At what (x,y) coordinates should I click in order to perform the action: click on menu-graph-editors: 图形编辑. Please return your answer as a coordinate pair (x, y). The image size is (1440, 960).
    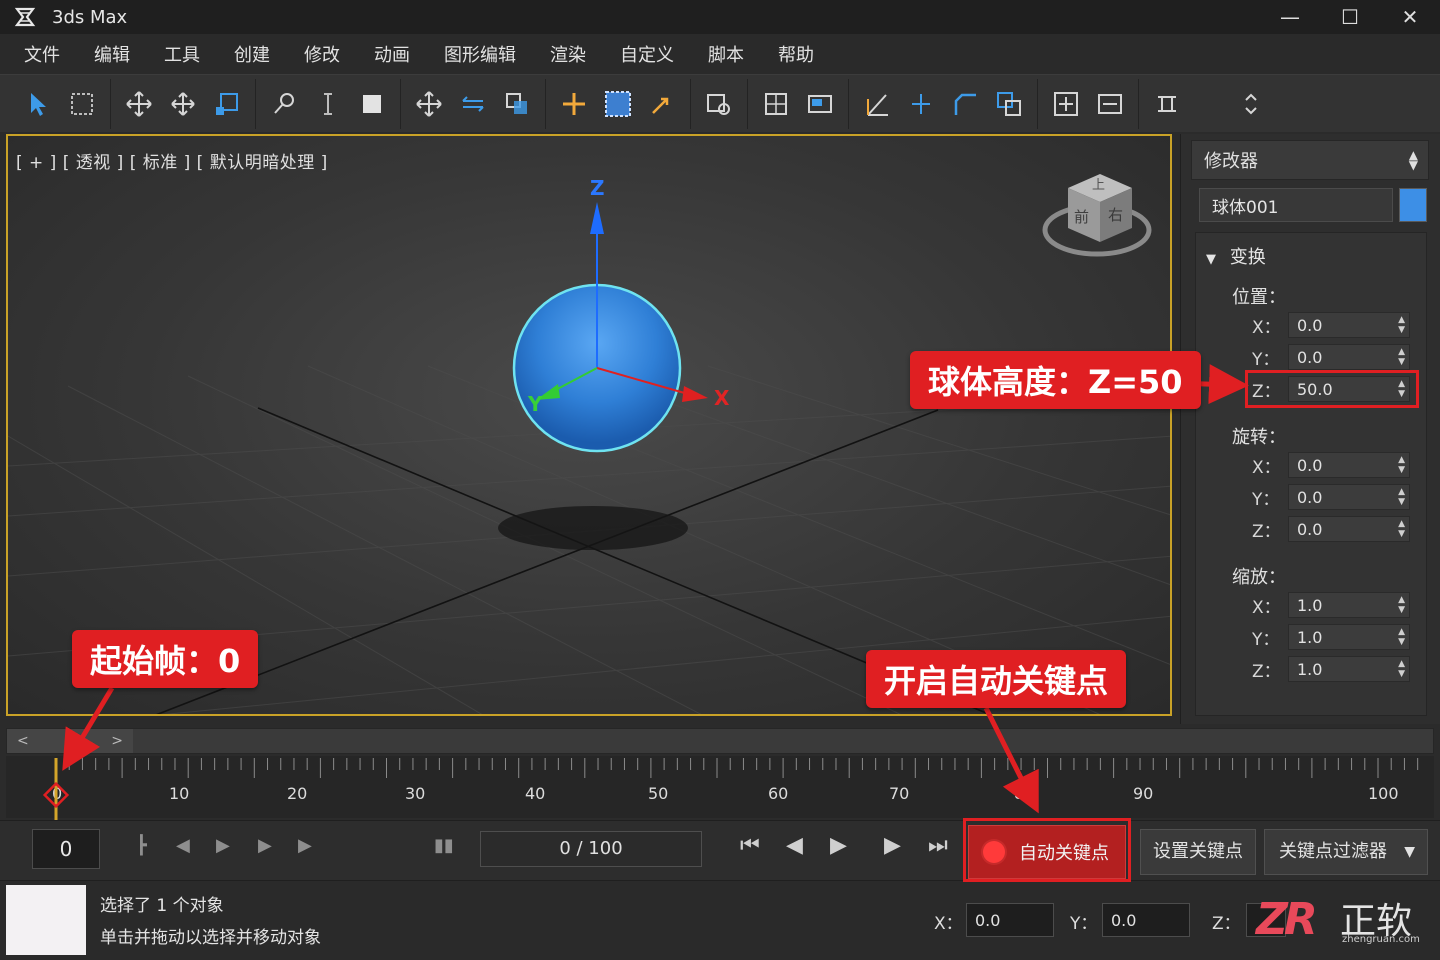
    Looking at the image, I should click on (483, 54).